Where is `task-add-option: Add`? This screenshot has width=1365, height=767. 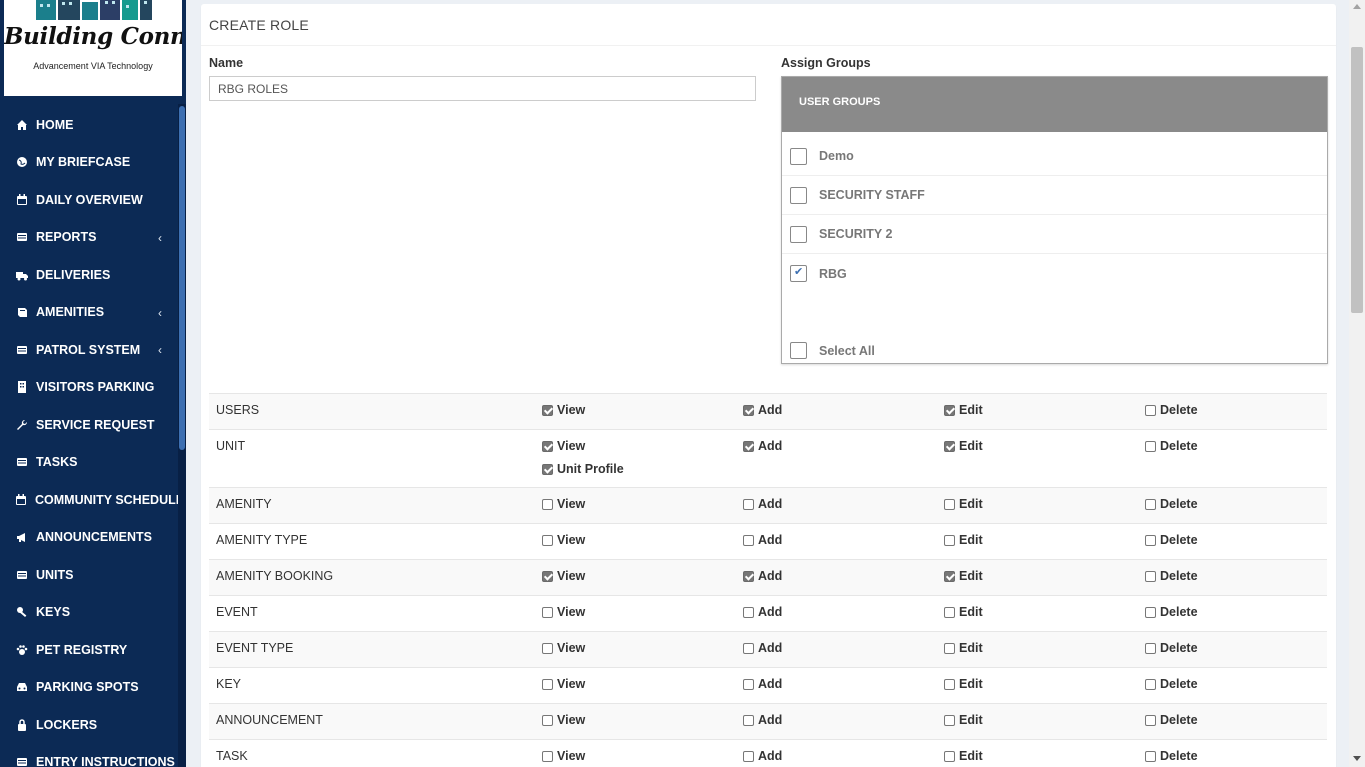
task-add-option: Add is located at coordinates (762, 756).